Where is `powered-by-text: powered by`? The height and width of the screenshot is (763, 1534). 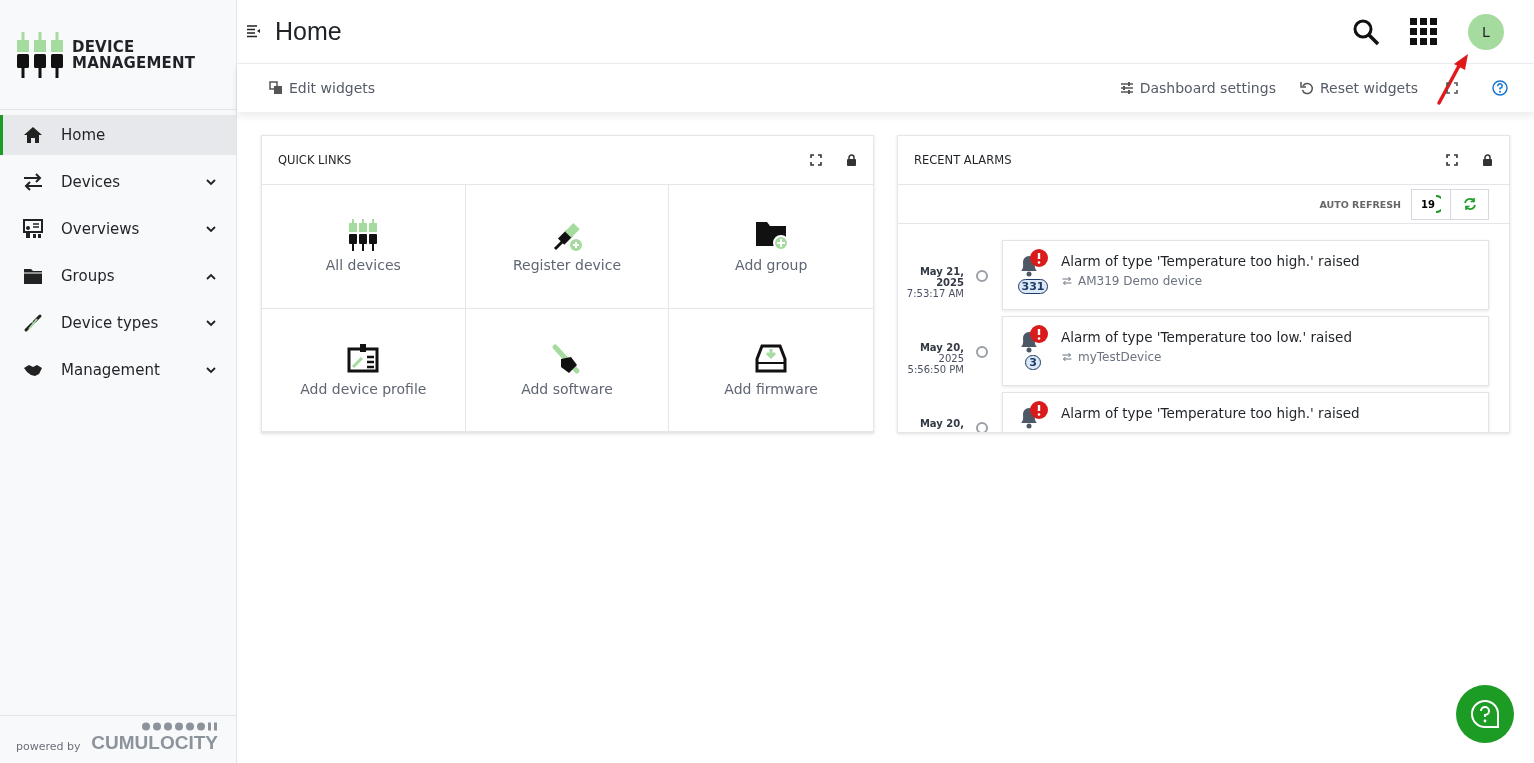 powered-by-text: powered by is located at coordinates (48, 746).